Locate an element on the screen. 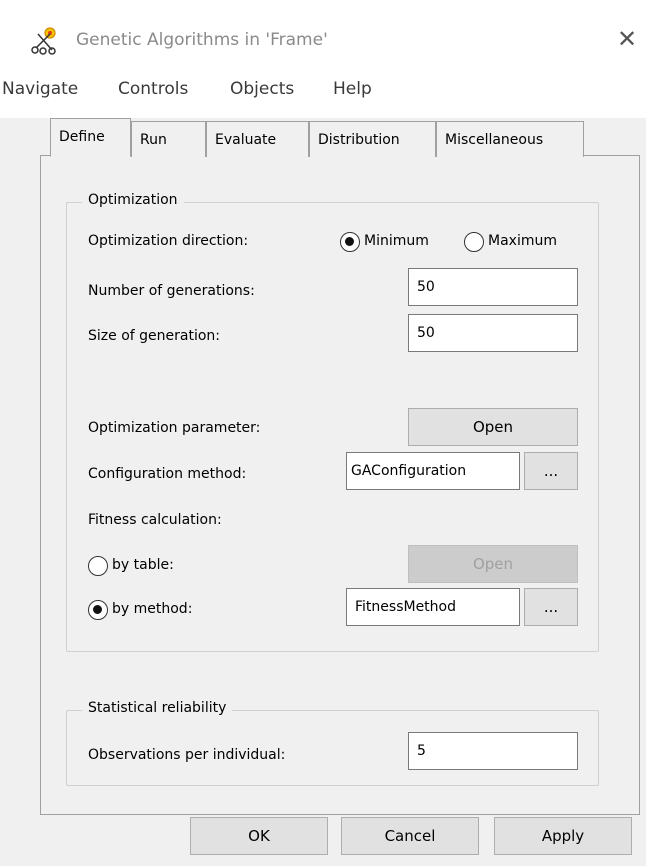 The width and height of the screenshot is (646, 866). tab-distribution: Distribution is located at coordinates (372, 139).